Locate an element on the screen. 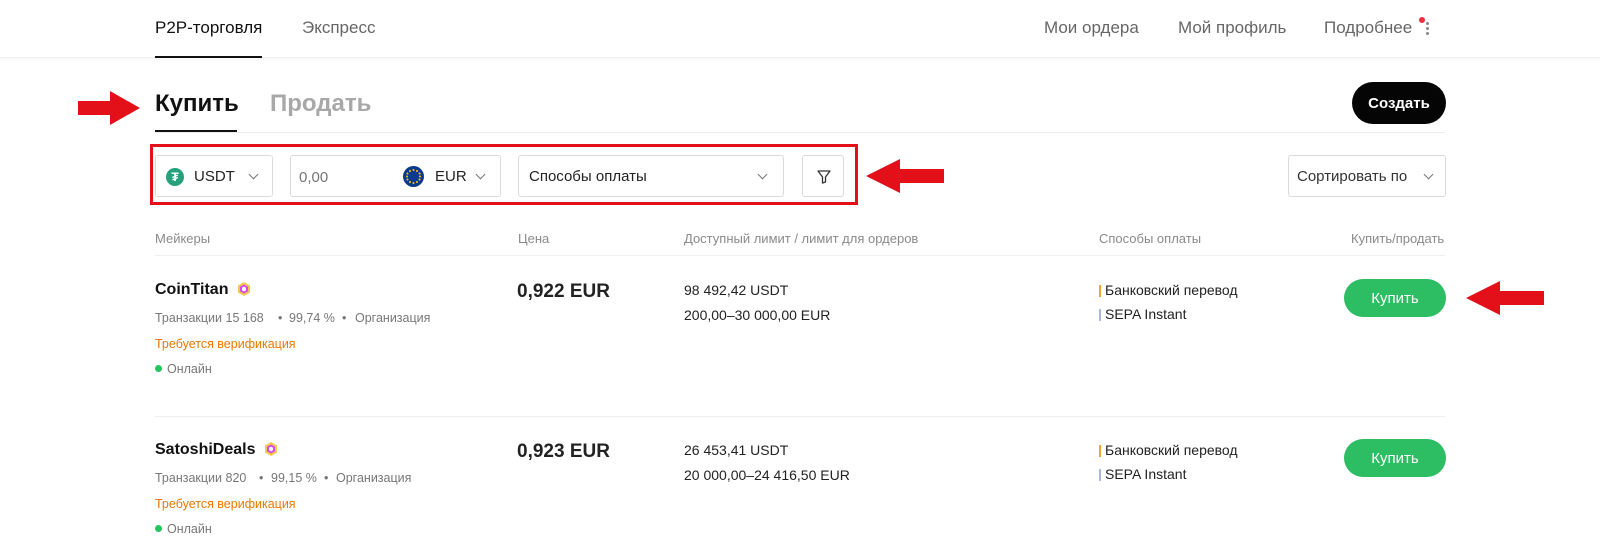 The height and width of the screenshot is (558, 1600). header-price: Цена is located at coordinates (534, 238).